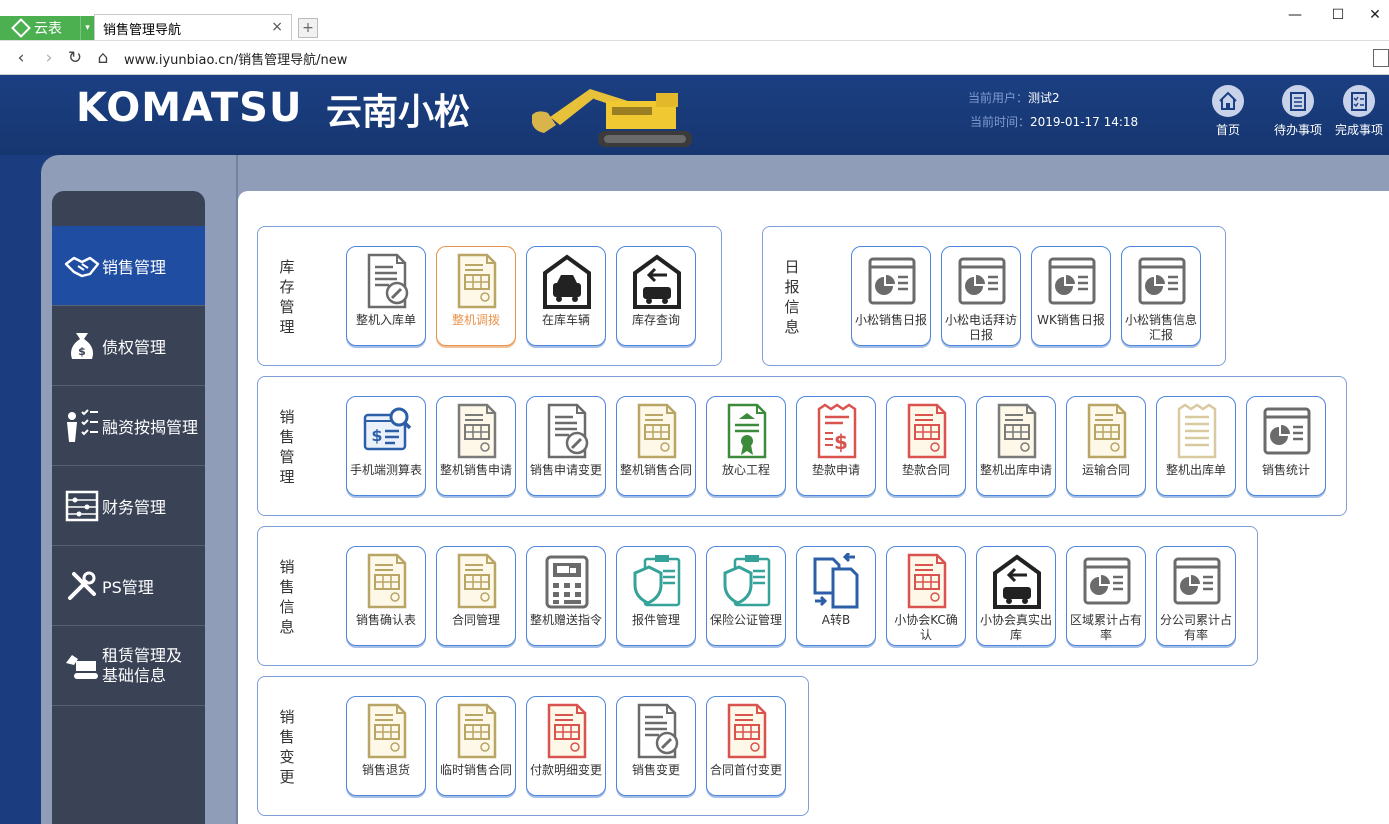  I want to click on nav-tile: 库存查询, so click(656, 296).